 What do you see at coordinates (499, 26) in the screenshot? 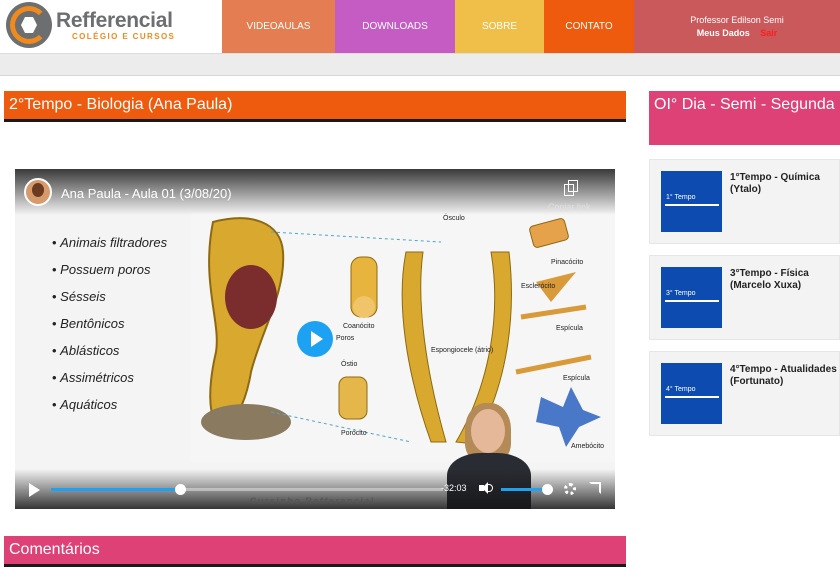
I see `nav-sobre: SOBRE` at bounding box center [499, 26].